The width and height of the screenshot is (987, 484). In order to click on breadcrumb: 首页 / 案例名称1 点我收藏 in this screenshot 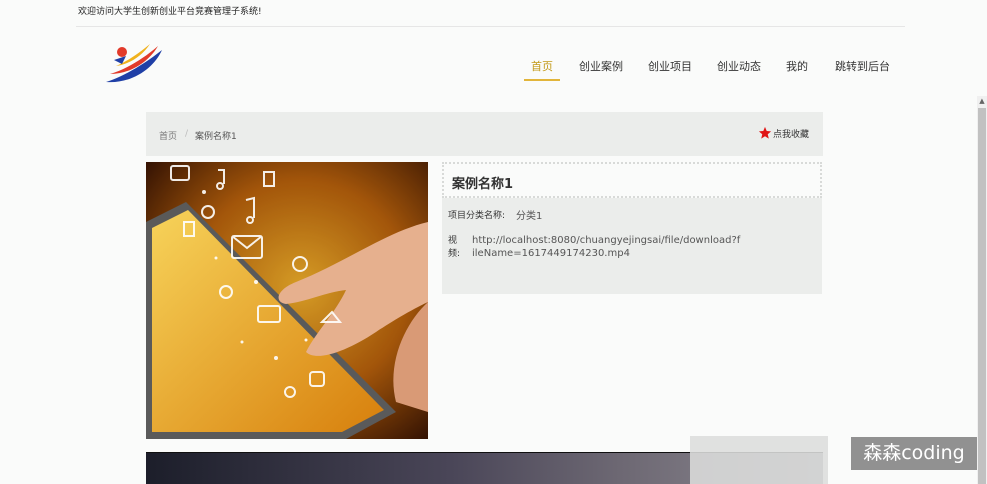, I will do `click(484, 134)`.